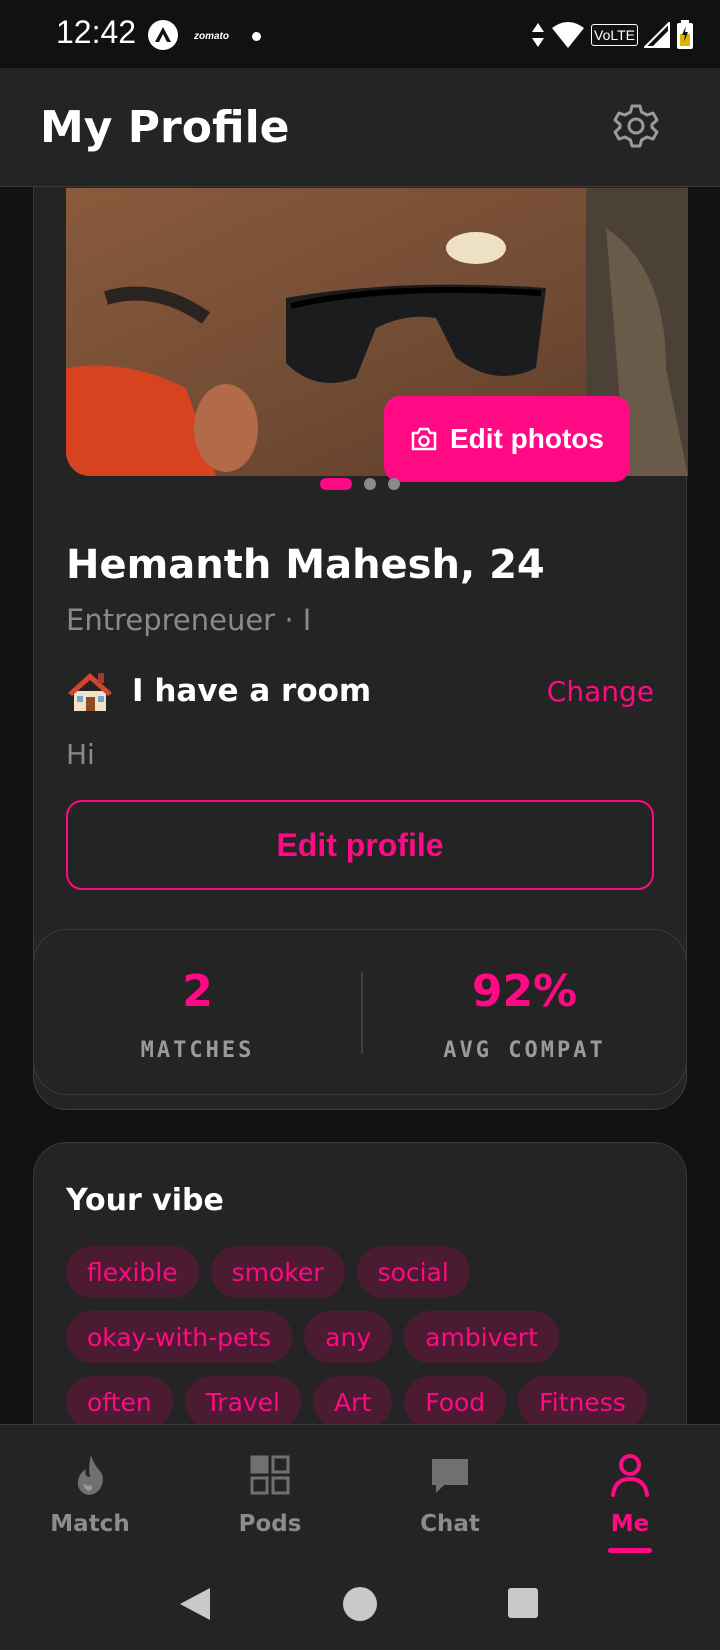 The height and width of the screenshot is (1650, 720). What do you see at coordinates (568, 35) in the screenshot?
I see `wifi-icon` at bounding box center [568, 35].